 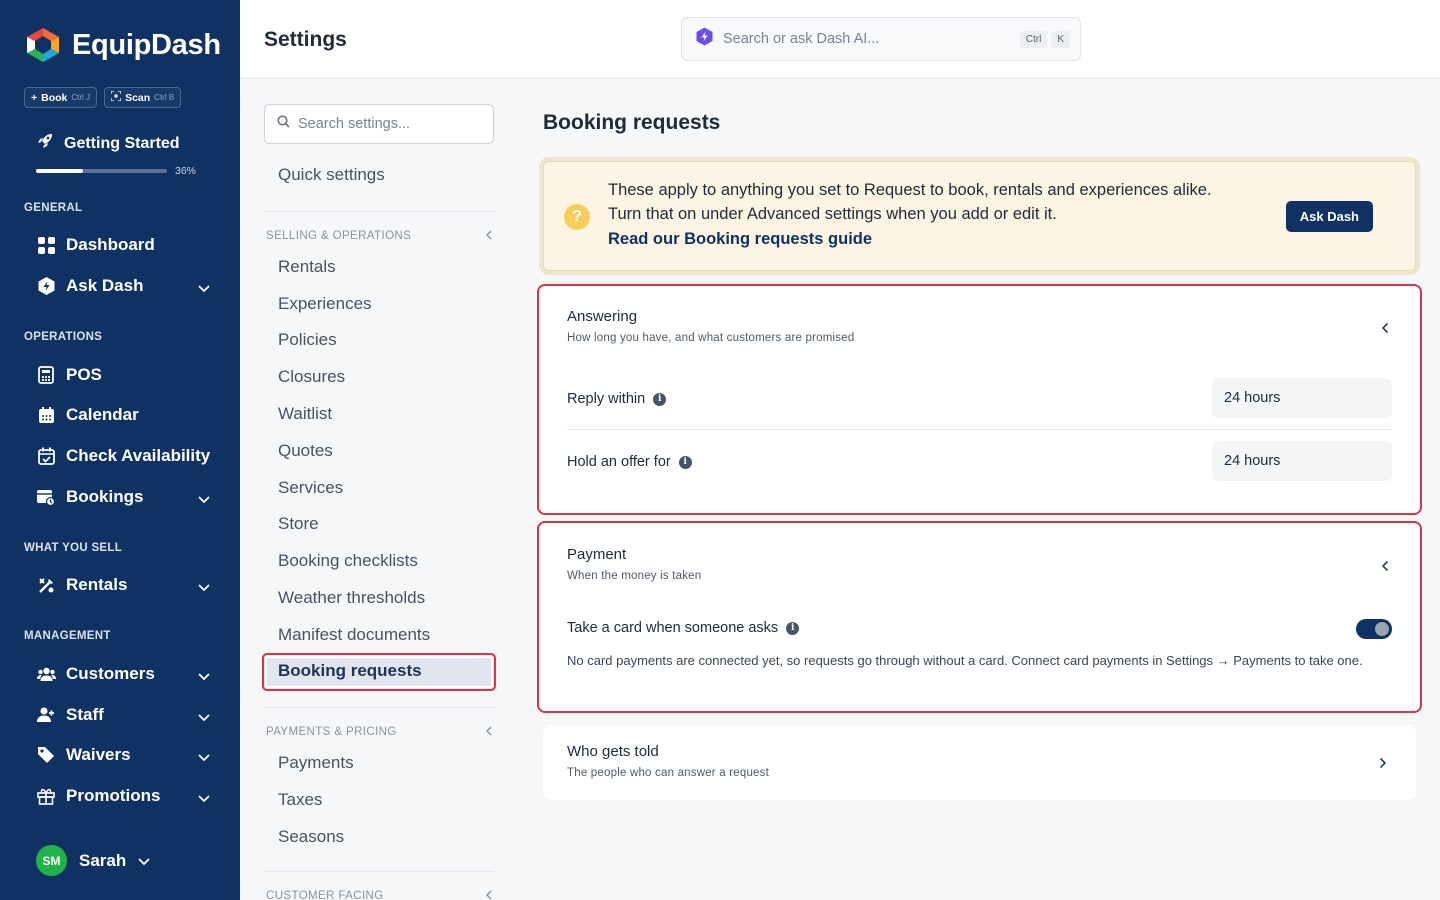 What do you see at coordinates (634, 576) in the screenshot?
I see `payment-subtitle: When the money is taken` at bounding box center [634, 576].